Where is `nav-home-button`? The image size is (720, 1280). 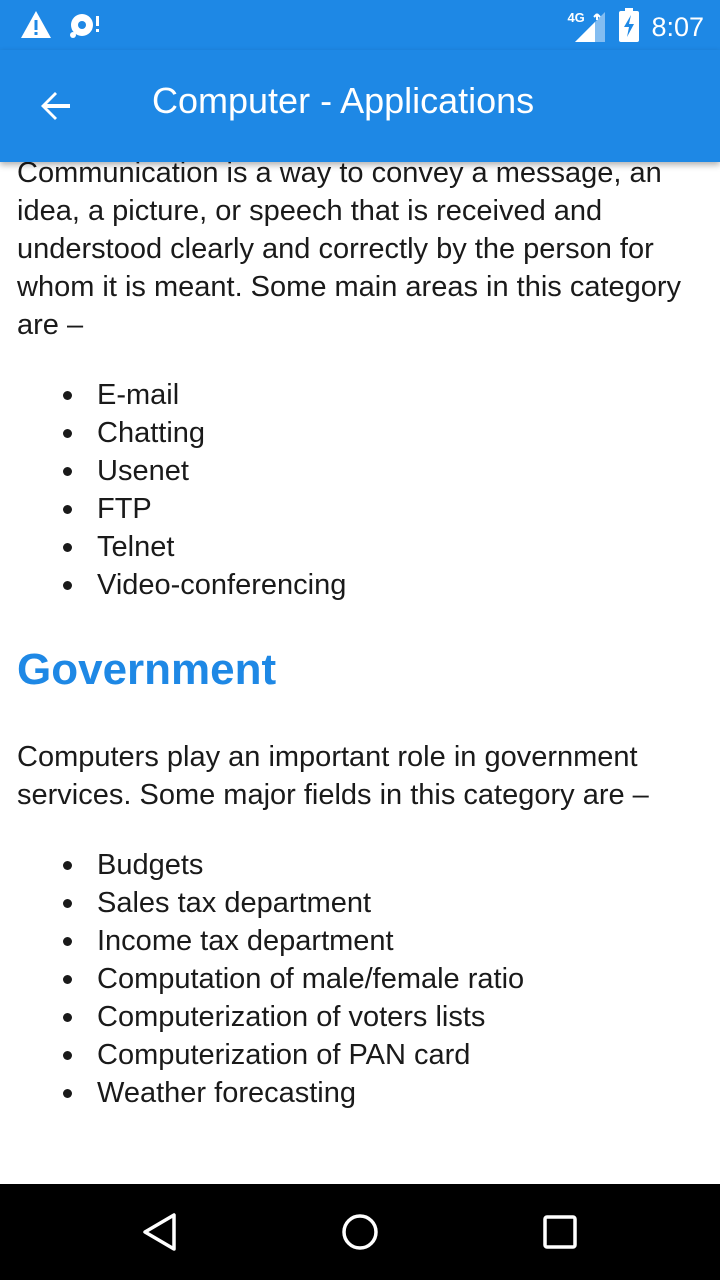
nav-home-button is located at coordinates (360, 1232).